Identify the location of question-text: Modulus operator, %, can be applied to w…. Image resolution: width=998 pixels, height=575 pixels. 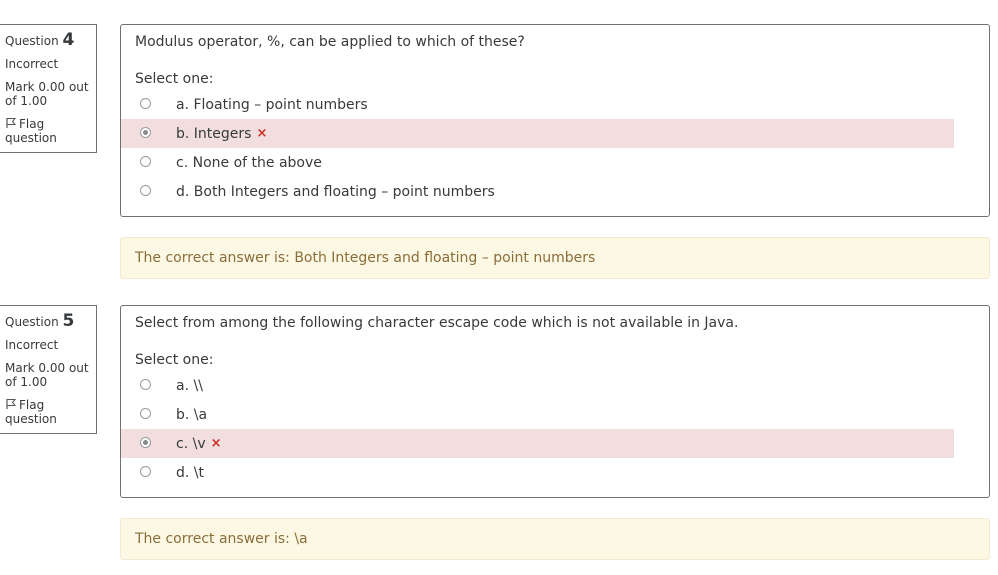
(330, 42).